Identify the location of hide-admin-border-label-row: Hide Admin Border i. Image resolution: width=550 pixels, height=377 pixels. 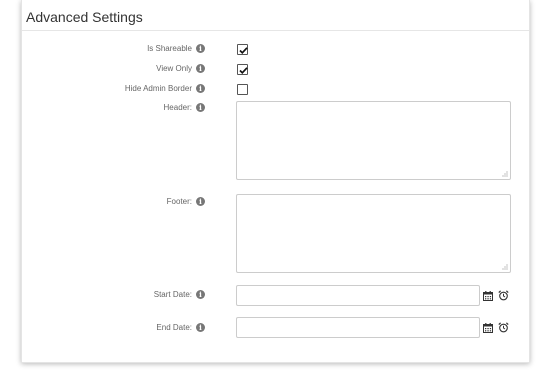
(165, 88).